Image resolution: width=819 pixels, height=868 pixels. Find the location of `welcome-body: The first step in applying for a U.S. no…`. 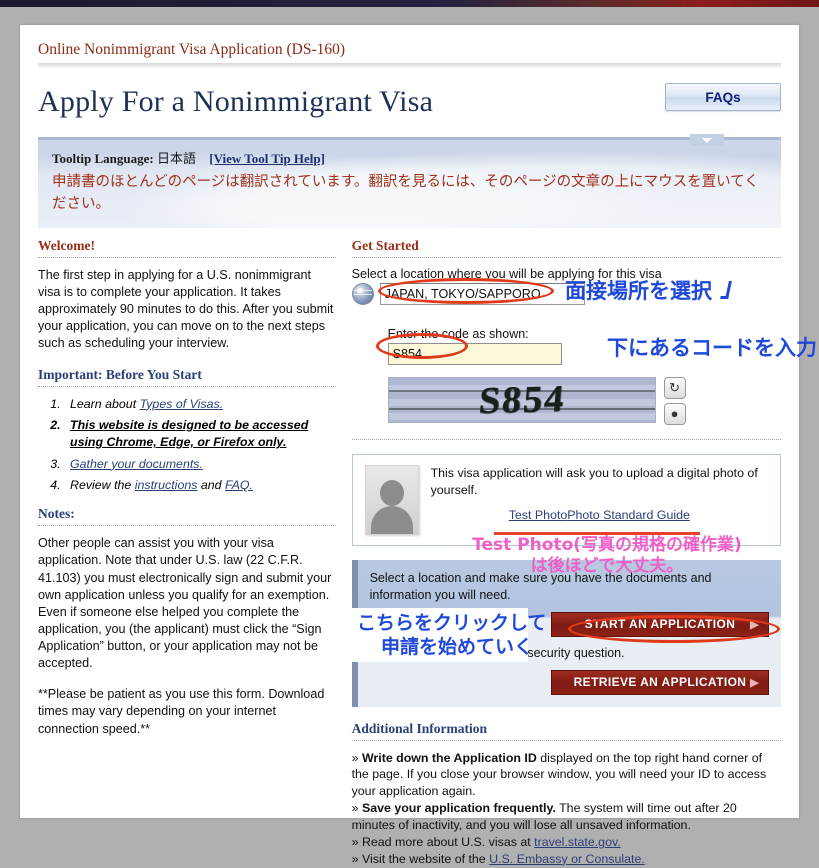

welcome-body: The first step in applying for a U.S. no… is located at coordinates (186, 309).